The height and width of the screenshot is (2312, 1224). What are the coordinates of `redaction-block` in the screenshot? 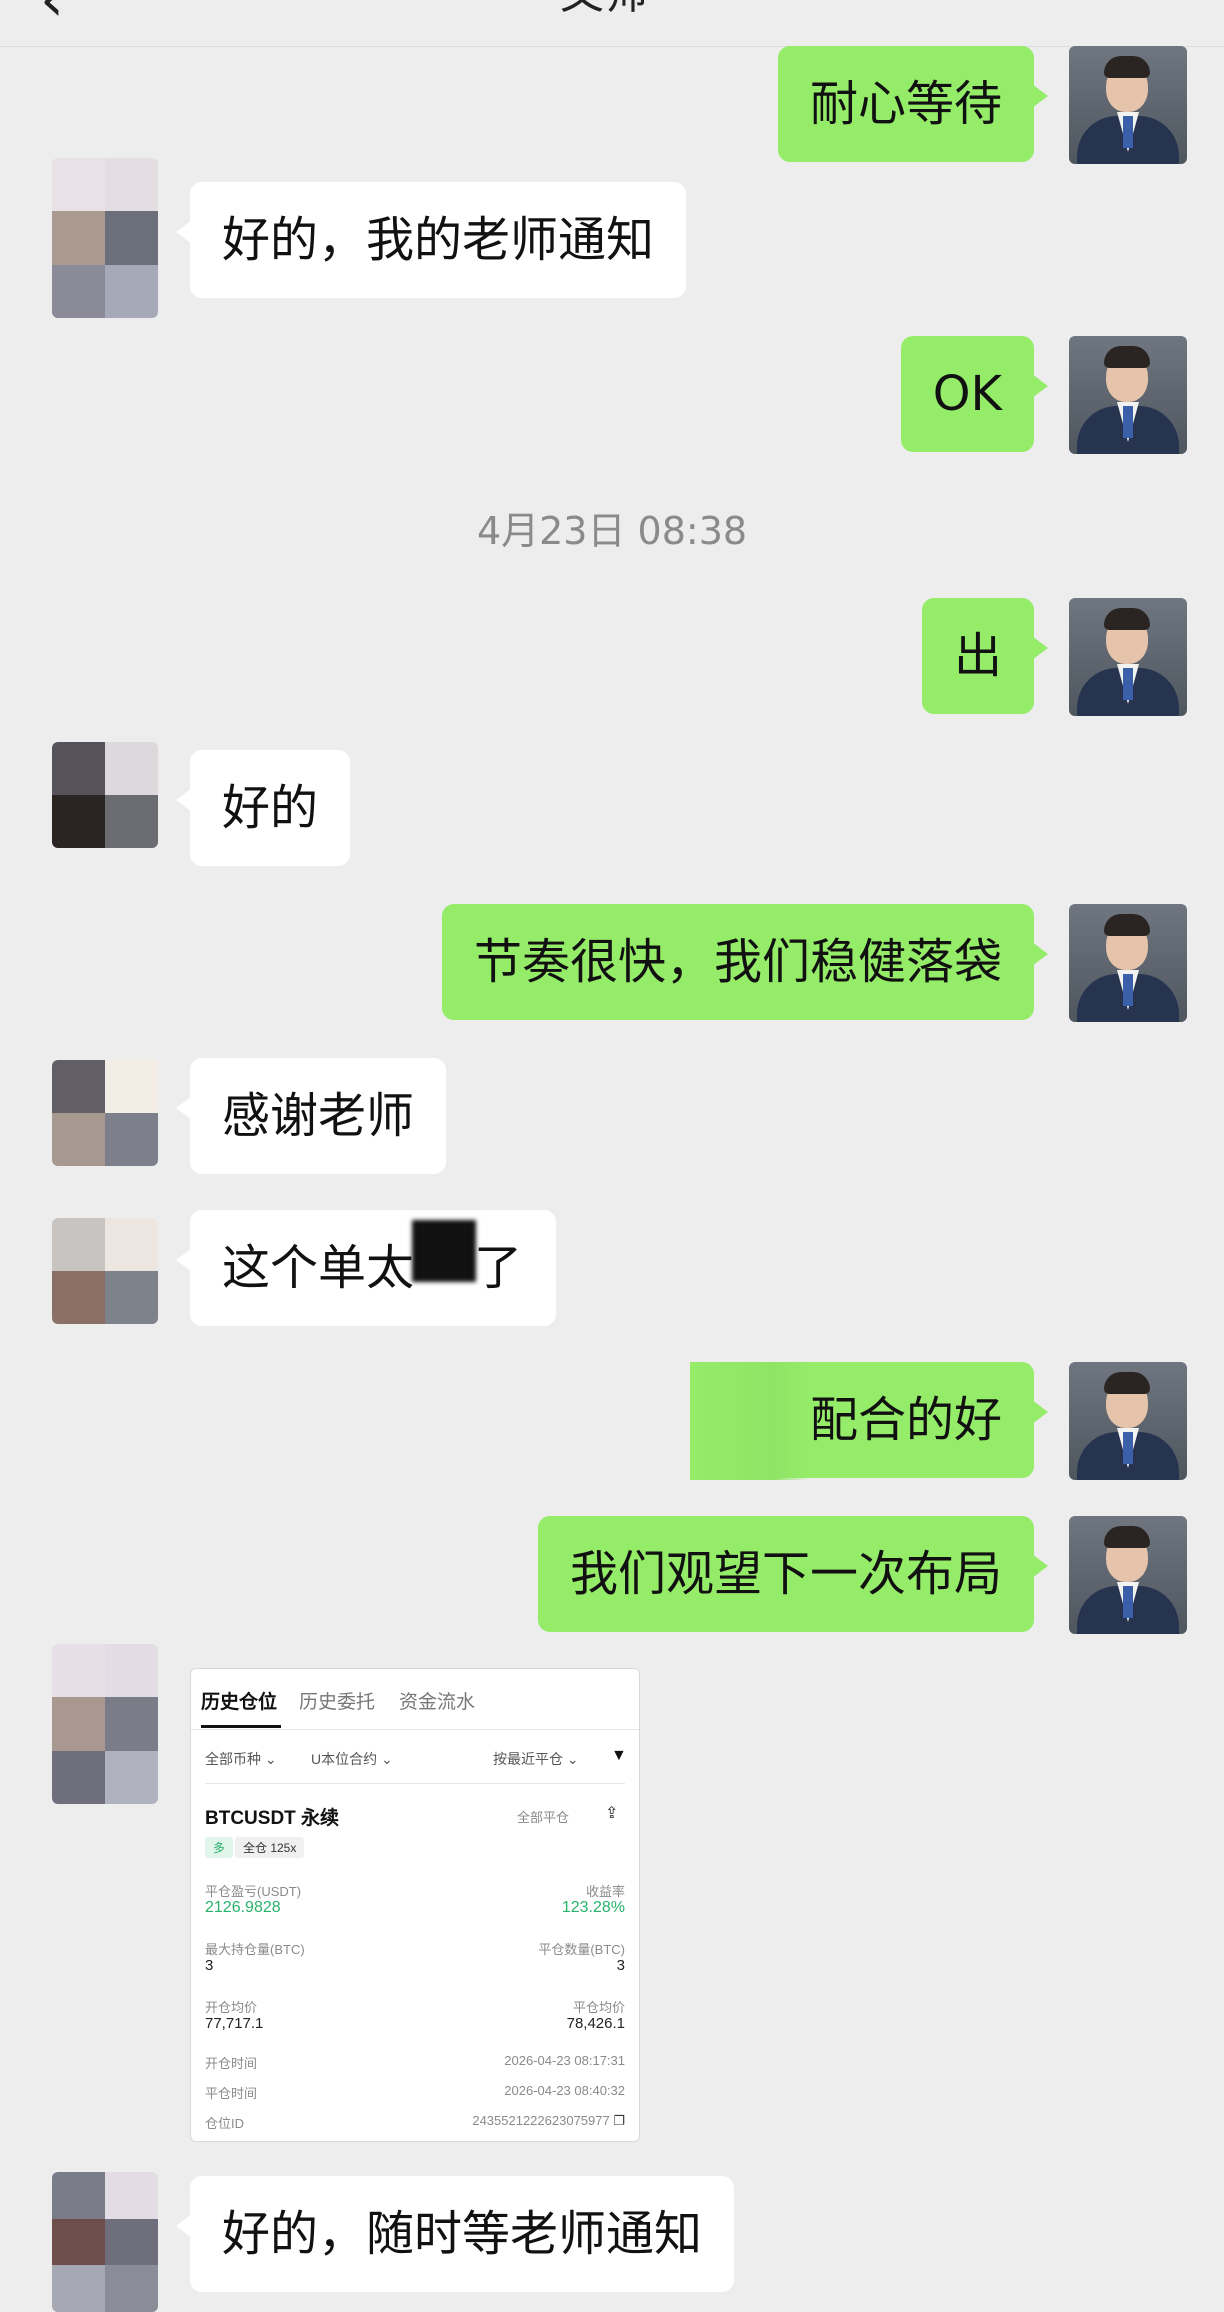 It's located at (444, 1251).